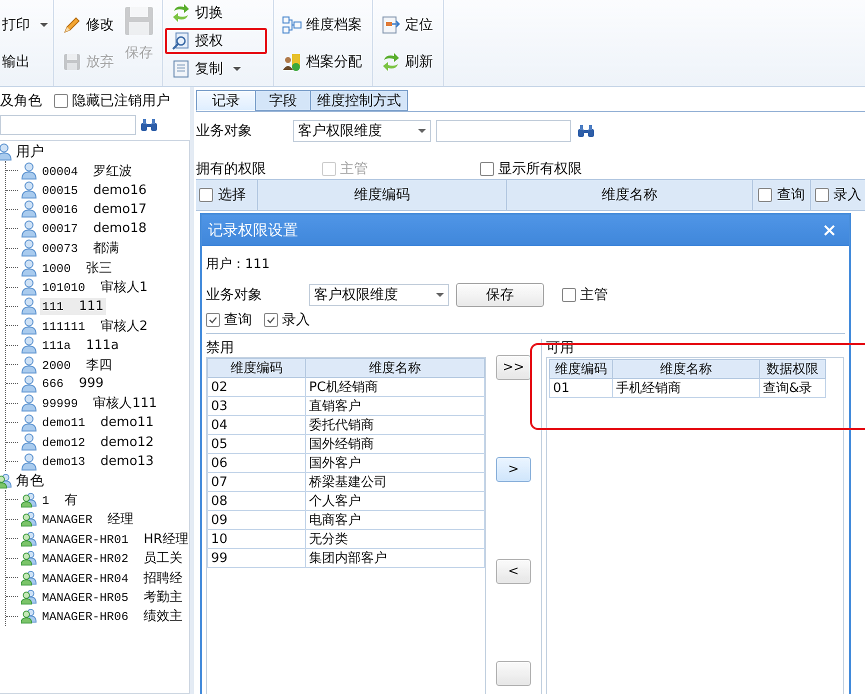 This screenshot has height=694, width=865. Describe the element at coordinates (26, 25) in the screenshot. I see `toolbar-button: 打印` at that location.